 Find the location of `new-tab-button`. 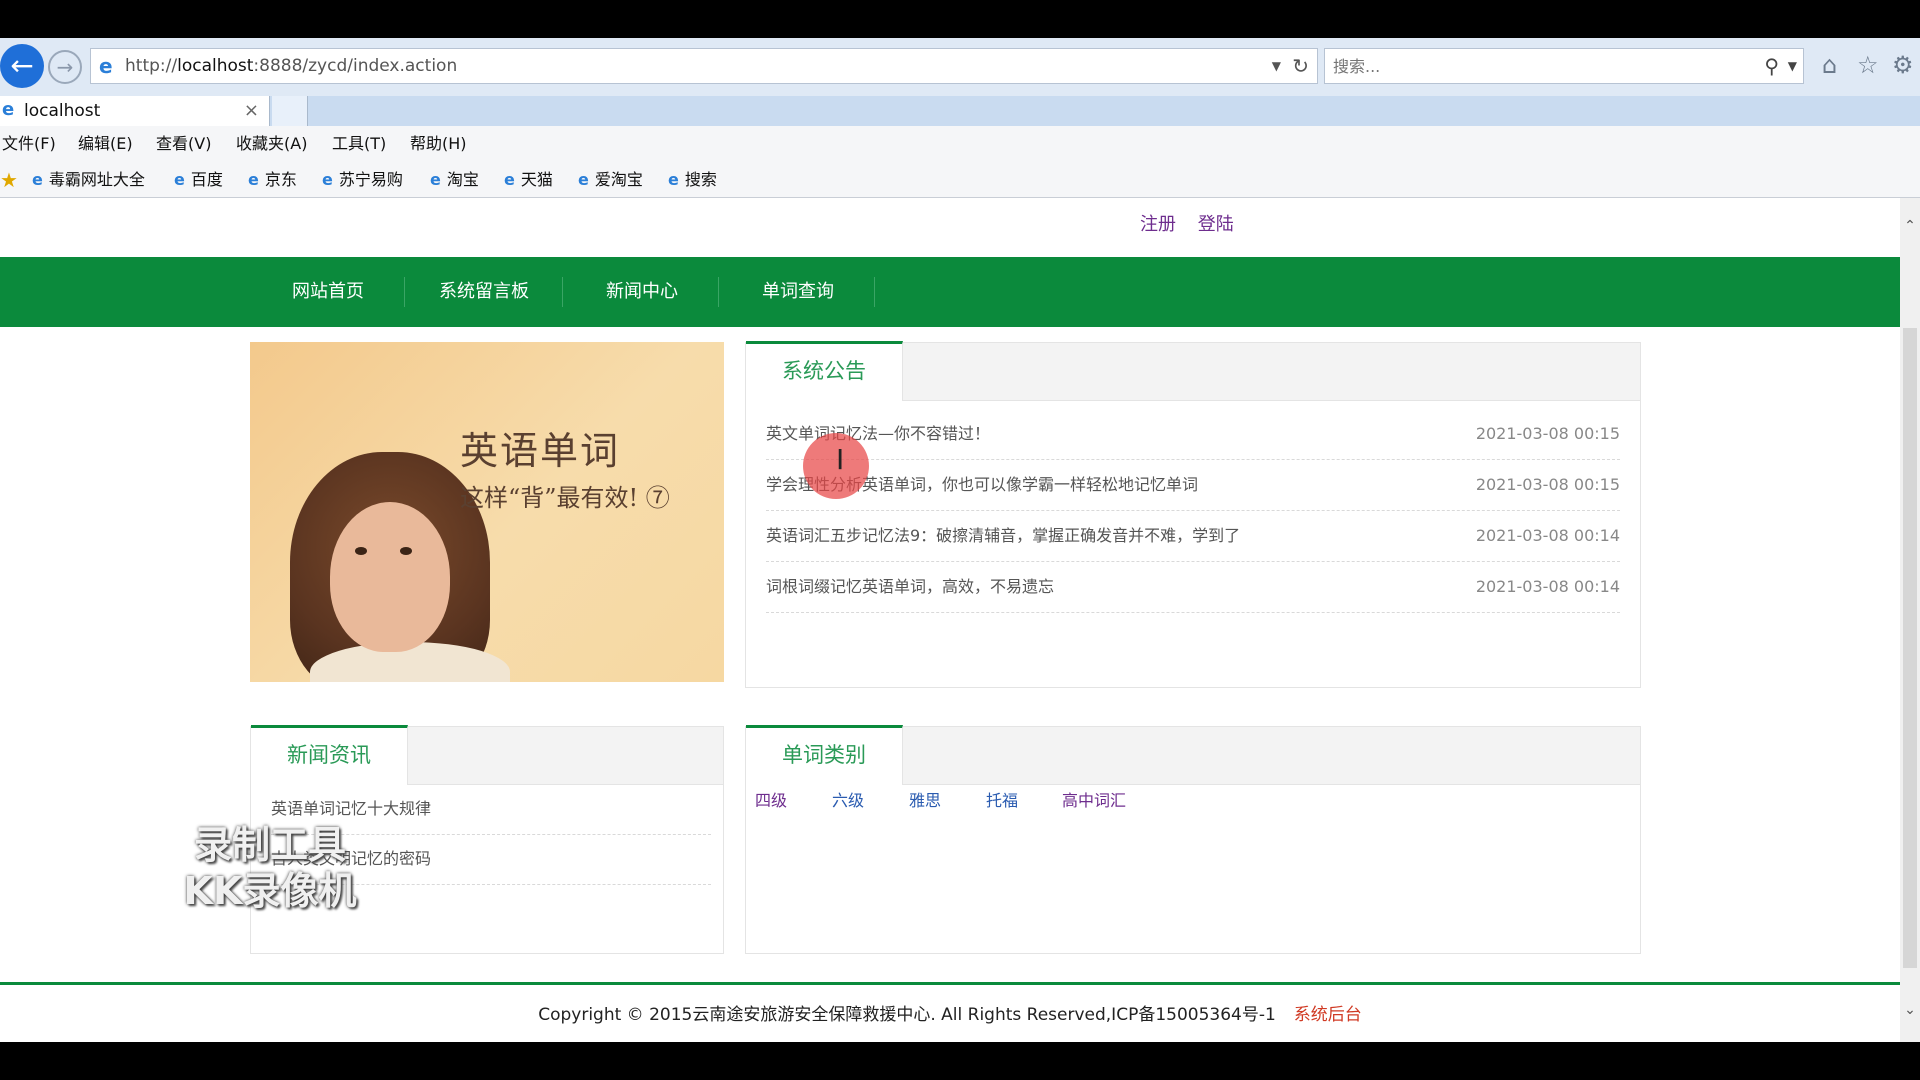

new-tab-button is located at coordinates (290, 111).